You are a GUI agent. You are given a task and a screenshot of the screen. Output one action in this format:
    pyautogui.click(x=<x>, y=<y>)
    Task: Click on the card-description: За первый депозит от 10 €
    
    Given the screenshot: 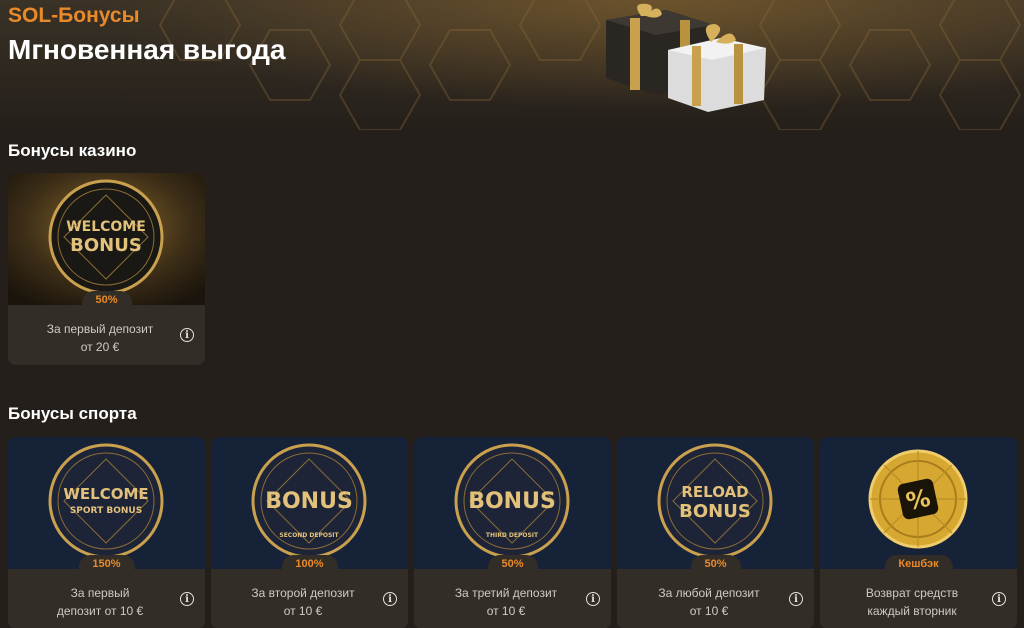 What is the action you would take?
    pyautogui.click(x=100, y=602)
    